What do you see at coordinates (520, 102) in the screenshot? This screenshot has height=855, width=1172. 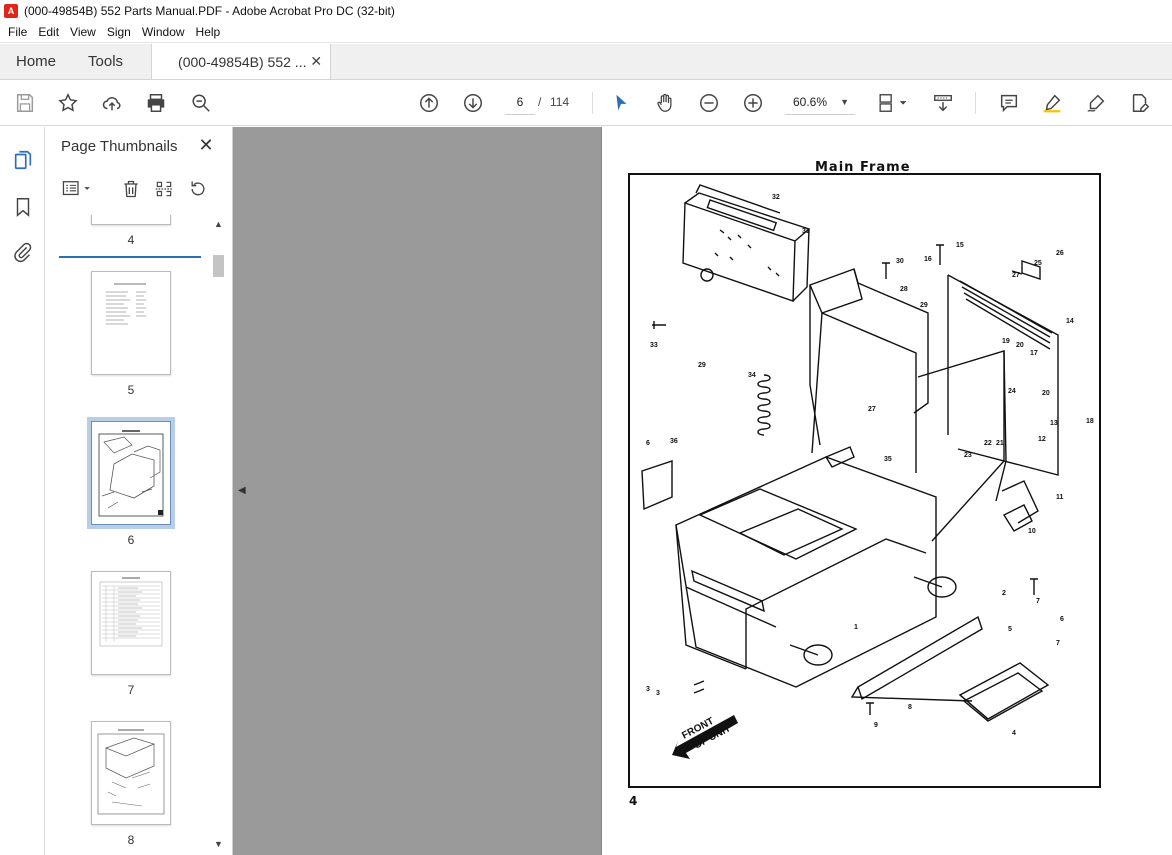 I see `page-number-input: 6` at bounding box center [520, 102].